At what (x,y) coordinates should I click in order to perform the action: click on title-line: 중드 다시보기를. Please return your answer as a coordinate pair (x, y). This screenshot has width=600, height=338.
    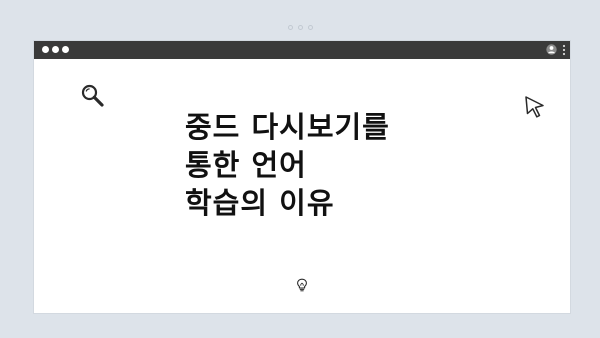
    Looking at the image, I should click on (287, 127).